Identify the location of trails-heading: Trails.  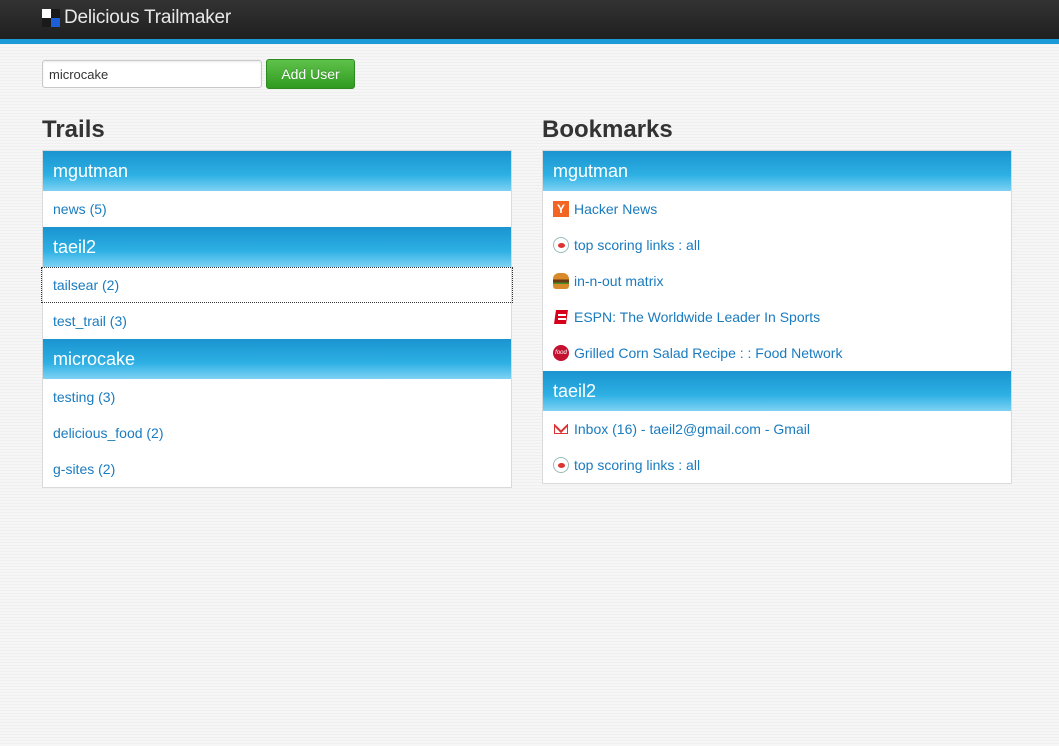
(73, 129).